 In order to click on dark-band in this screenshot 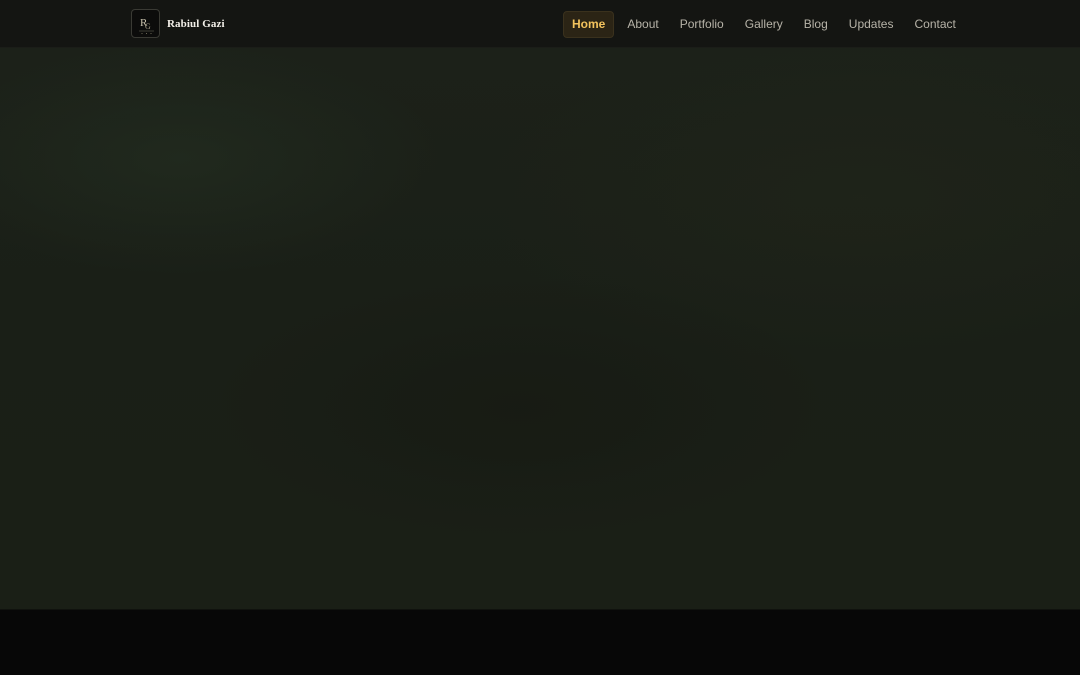, I will do `click(540, 642)`.